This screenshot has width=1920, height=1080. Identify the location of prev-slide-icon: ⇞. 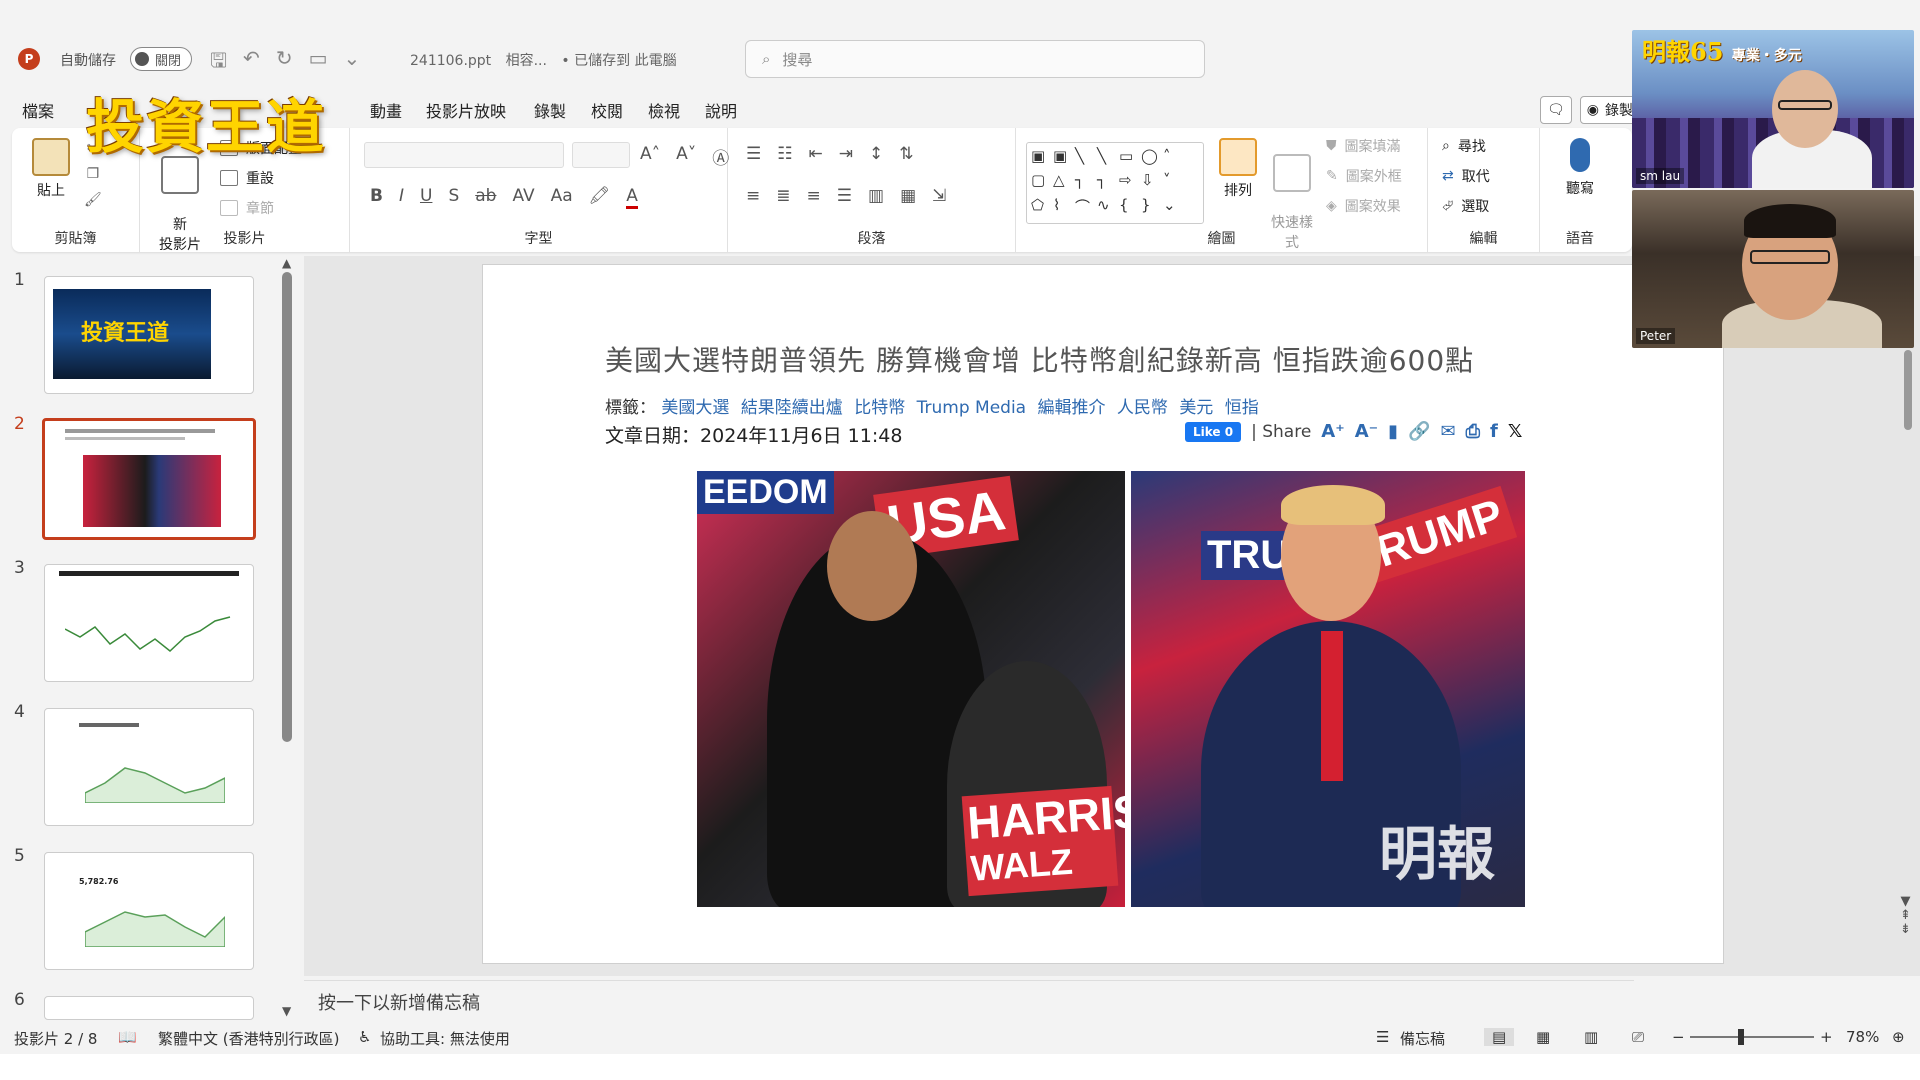
(1905, 916).